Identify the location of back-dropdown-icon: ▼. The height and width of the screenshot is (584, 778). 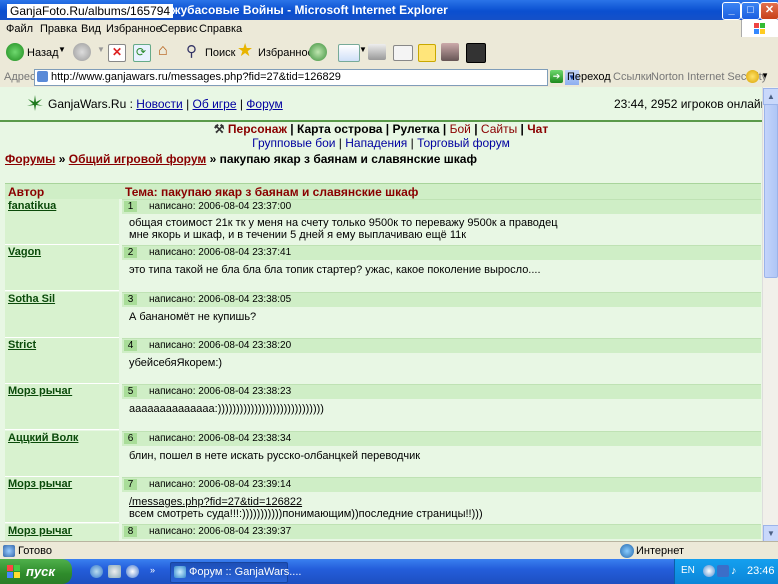
(62, 49).